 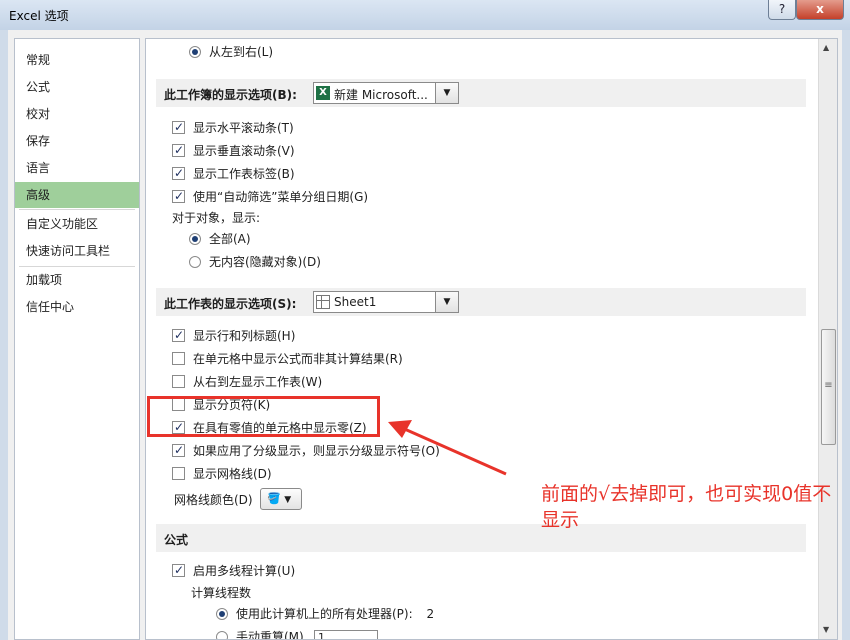 What do you see at coordinates (686, 507) in the screenshot?
I see `annotation-text: 前面的√去掉即可，也可实现0值不显示` at bounding box center [686, 507].